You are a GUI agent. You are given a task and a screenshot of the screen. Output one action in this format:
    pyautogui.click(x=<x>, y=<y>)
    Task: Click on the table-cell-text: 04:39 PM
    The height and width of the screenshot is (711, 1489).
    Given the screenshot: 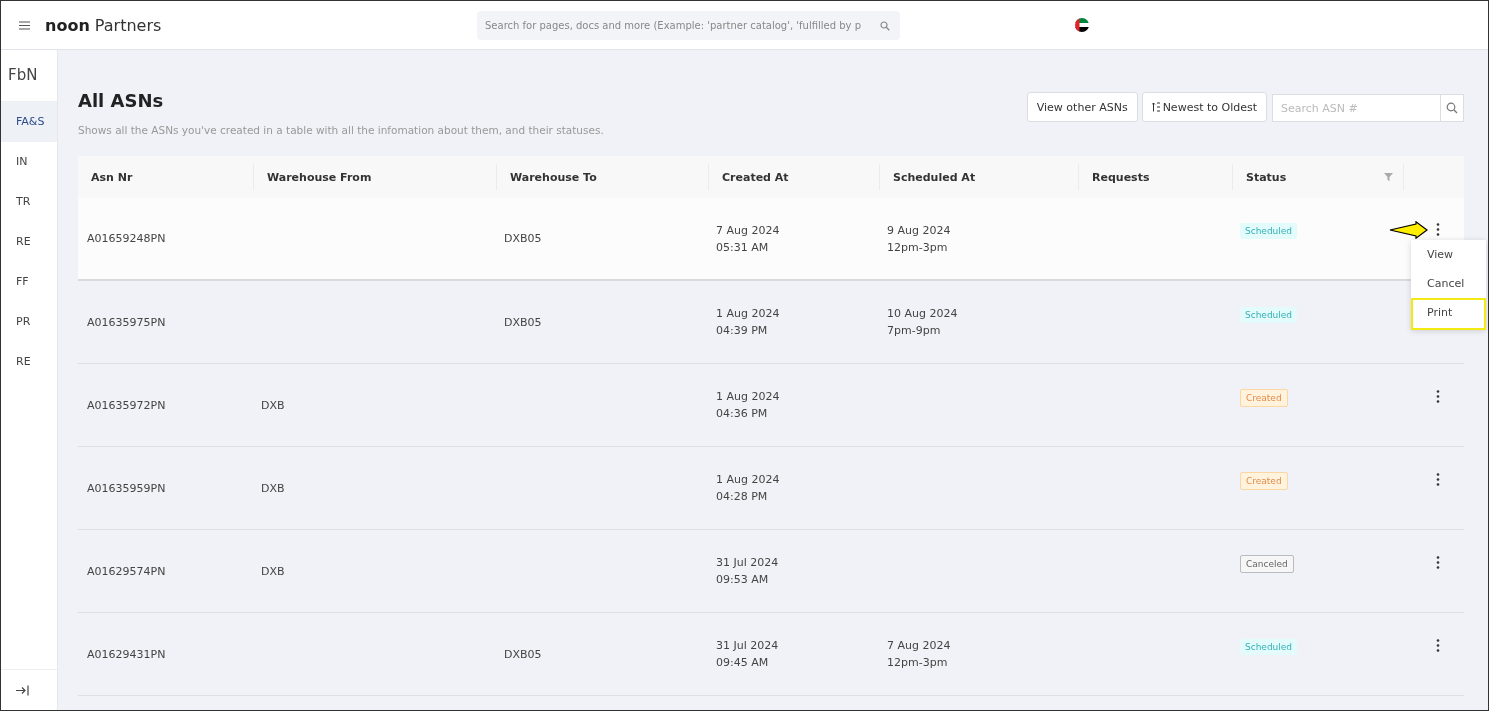 What is the action you would take?
    pyautogui.click(x=742, y=331)
    